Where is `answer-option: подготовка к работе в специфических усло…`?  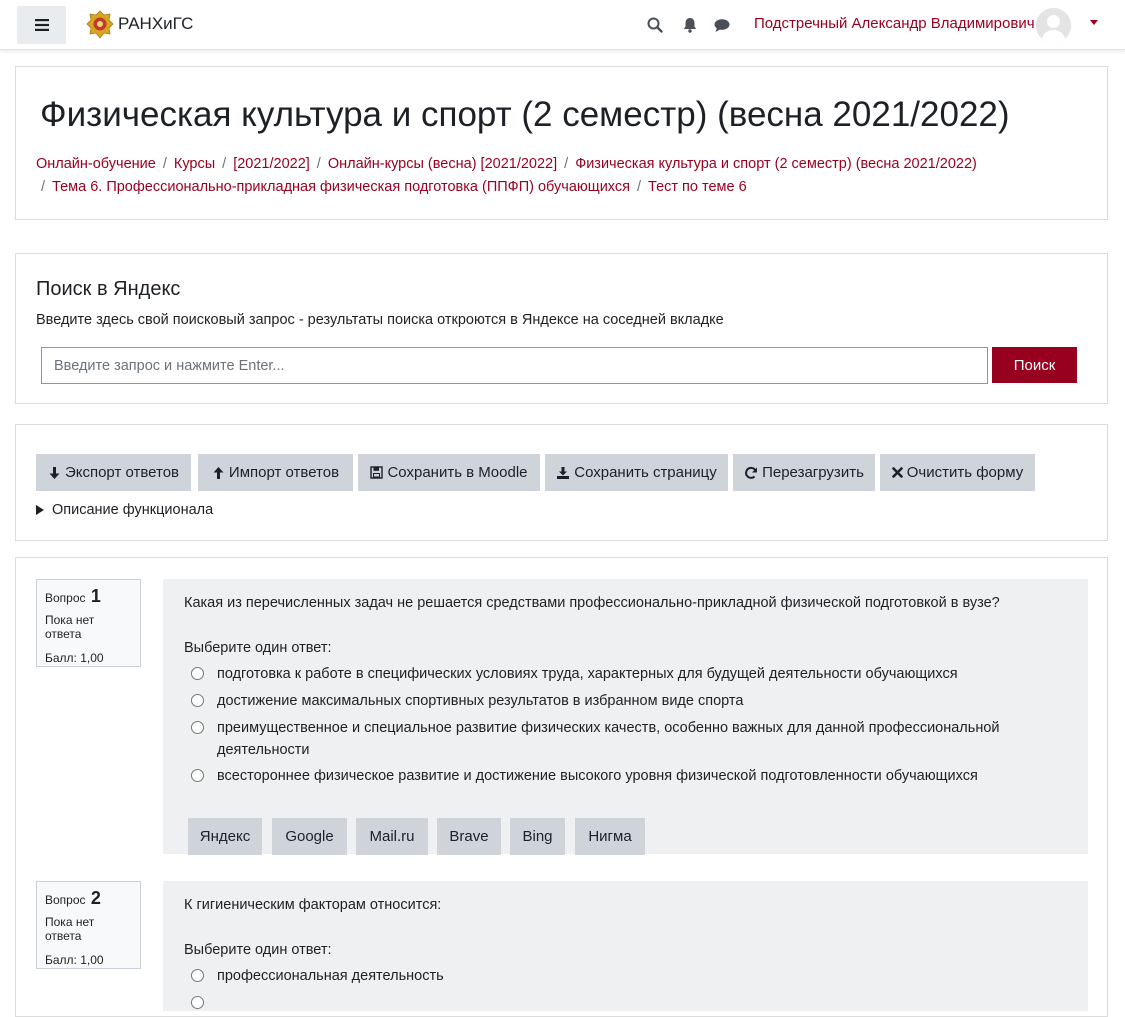 answer-option: подготовка к работе в специфических усло… is located at coordinates (621, 674).